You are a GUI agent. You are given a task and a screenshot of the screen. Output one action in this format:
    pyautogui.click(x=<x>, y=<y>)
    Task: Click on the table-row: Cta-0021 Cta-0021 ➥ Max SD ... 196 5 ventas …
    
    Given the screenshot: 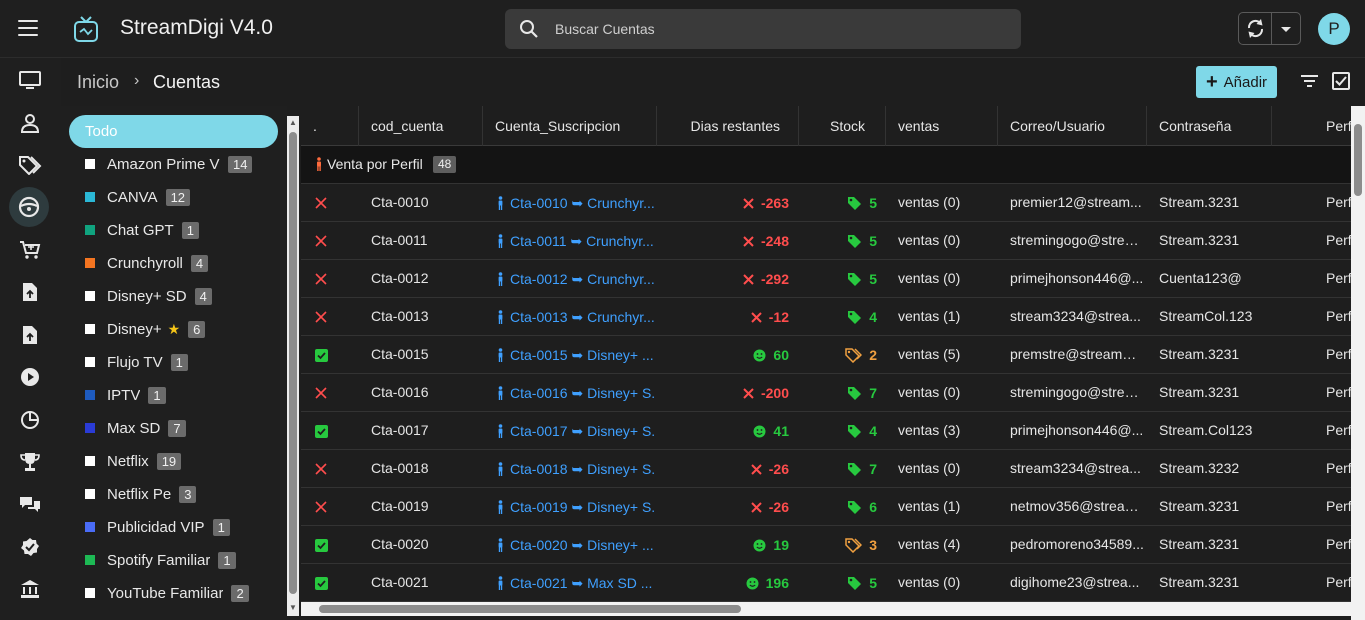 What is the action you would take?
    pyautogui.click(x=826, y=583)
    